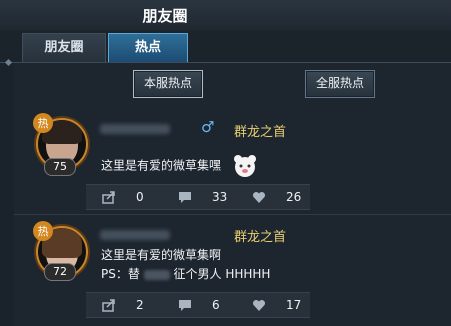  Describe the element at coordinates (244, 166) in the screenshot. I see `cat-emoji-icon` at that location.